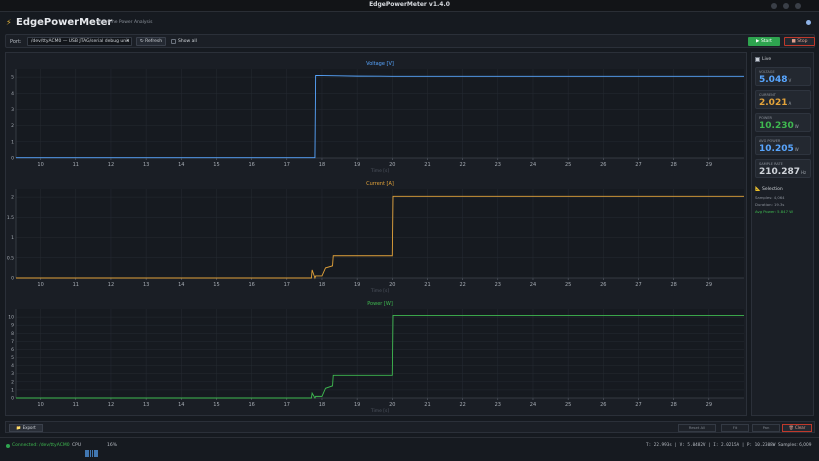  Describe the element at coordinates (771, 164) in the screenshot. I see `stat-key: SAMPLE RATE` at that location.